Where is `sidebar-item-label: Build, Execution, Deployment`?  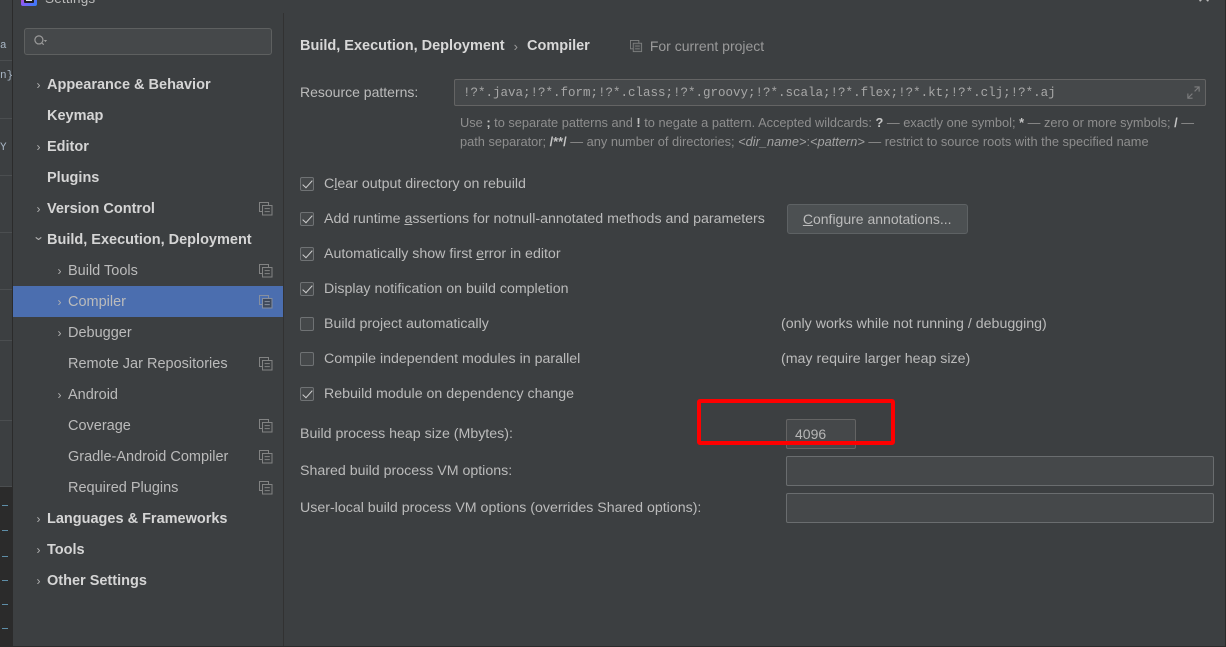 sidebar-item-label: Build, Execution, Deployment is located at coordinates (149, 239).